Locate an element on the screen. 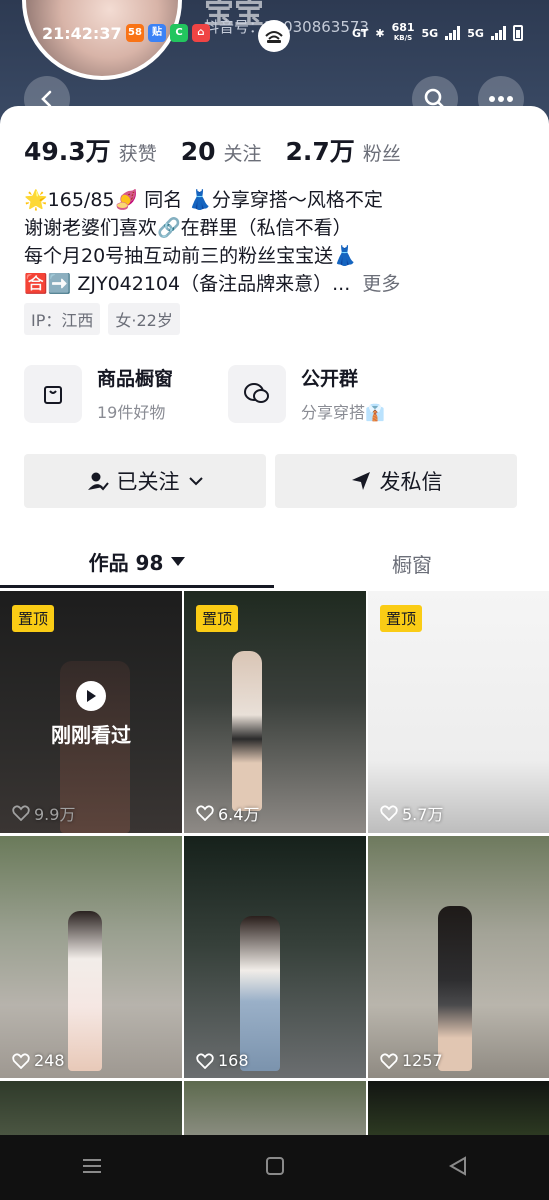 Image resolution: width=549 pixels, height=1200 pixels. home-square-icon is located at coordinates (275, 1165).